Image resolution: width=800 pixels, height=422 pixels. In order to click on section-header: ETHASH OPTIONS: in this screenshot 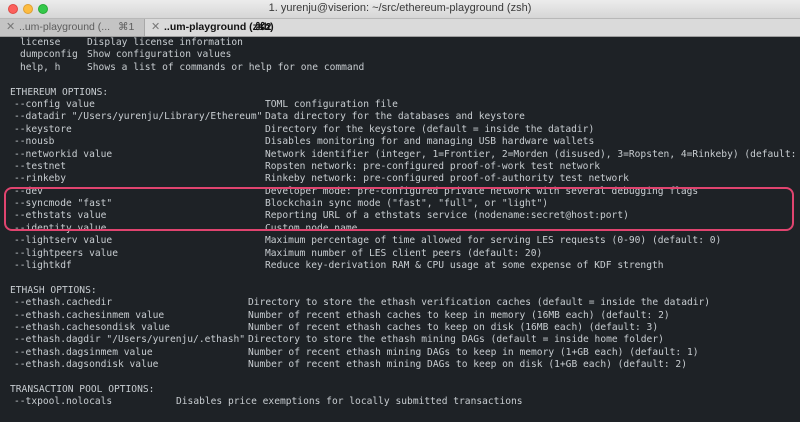, I will do `click(53, 290)`.